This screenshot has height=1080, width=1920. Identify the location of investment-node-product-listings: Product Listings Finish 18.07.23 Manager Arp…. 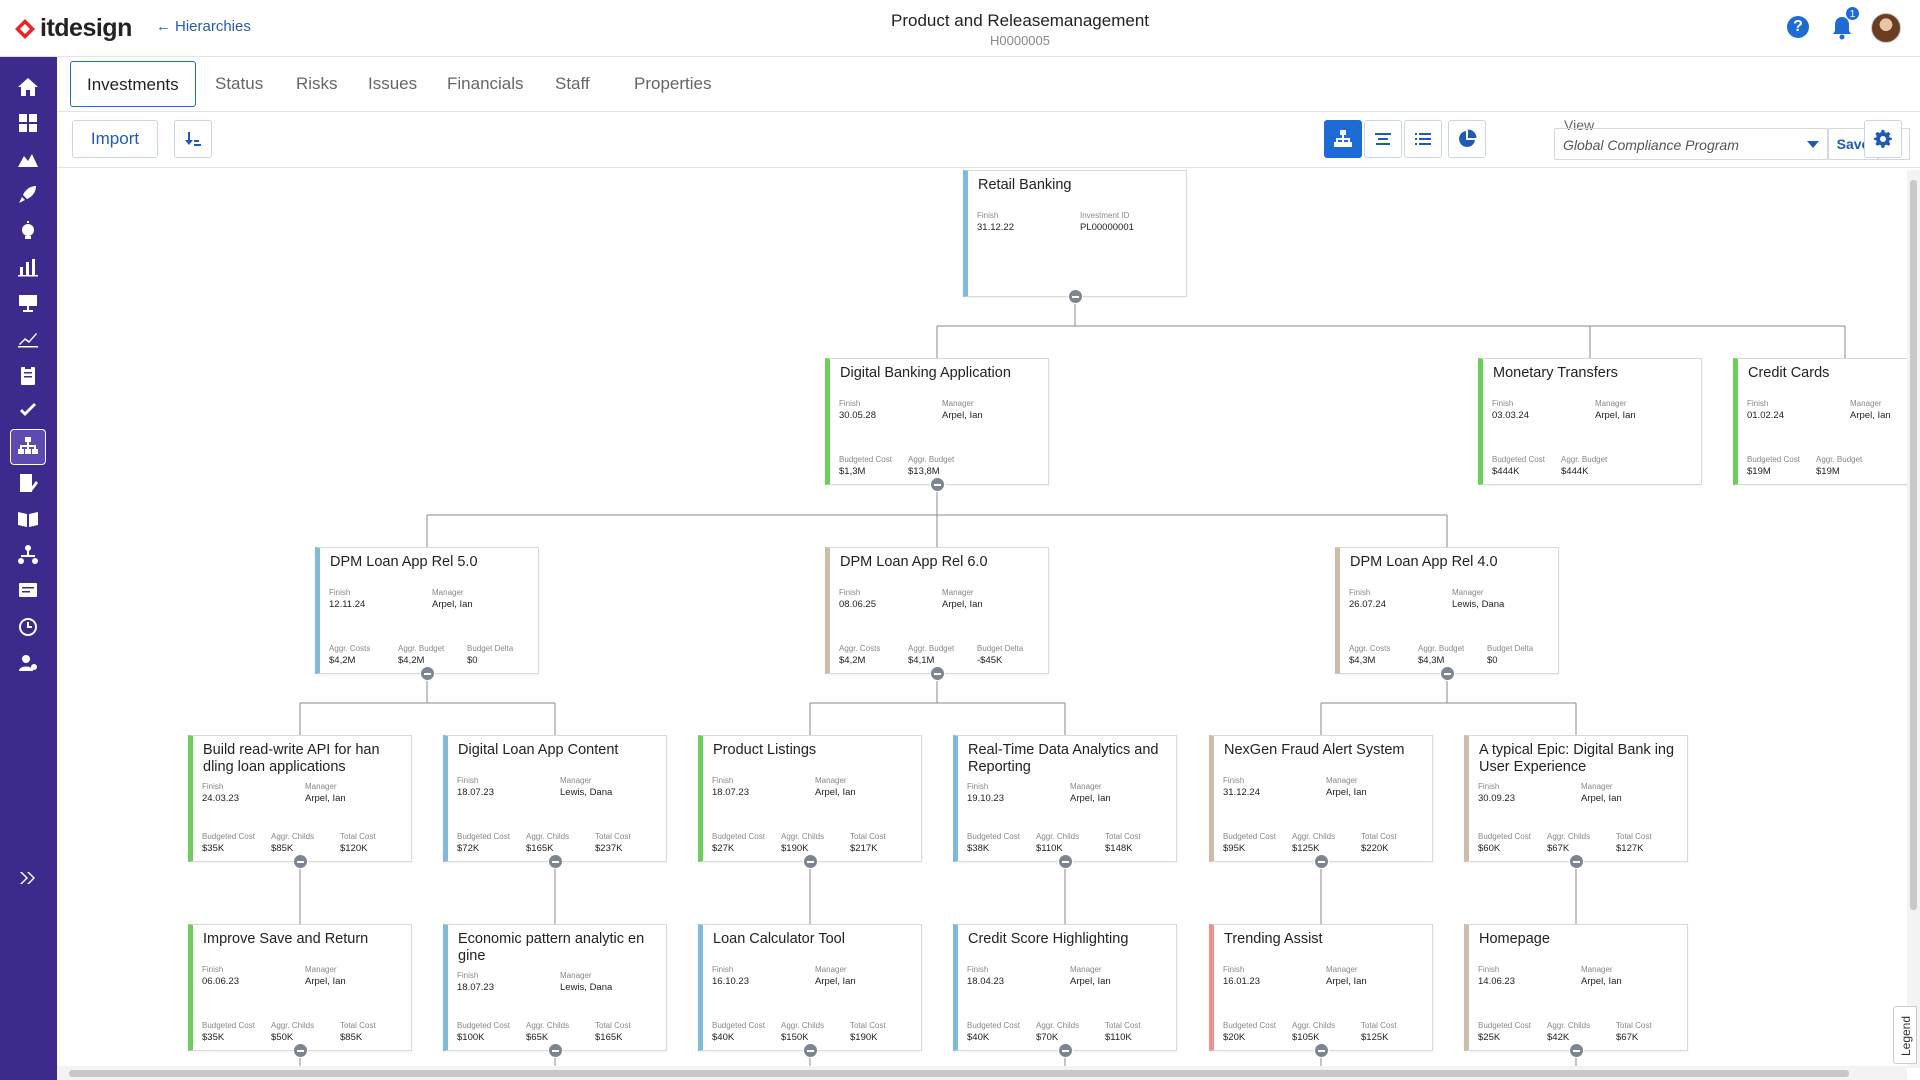
(810, 798).